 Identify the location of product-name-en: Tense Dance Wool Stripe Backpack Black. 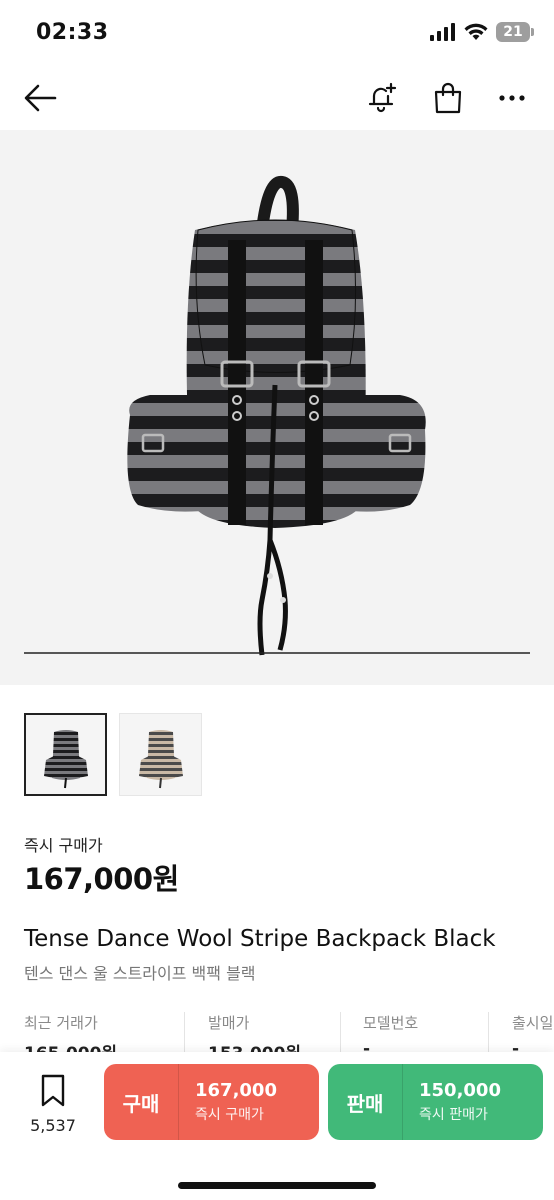
(260, 939).